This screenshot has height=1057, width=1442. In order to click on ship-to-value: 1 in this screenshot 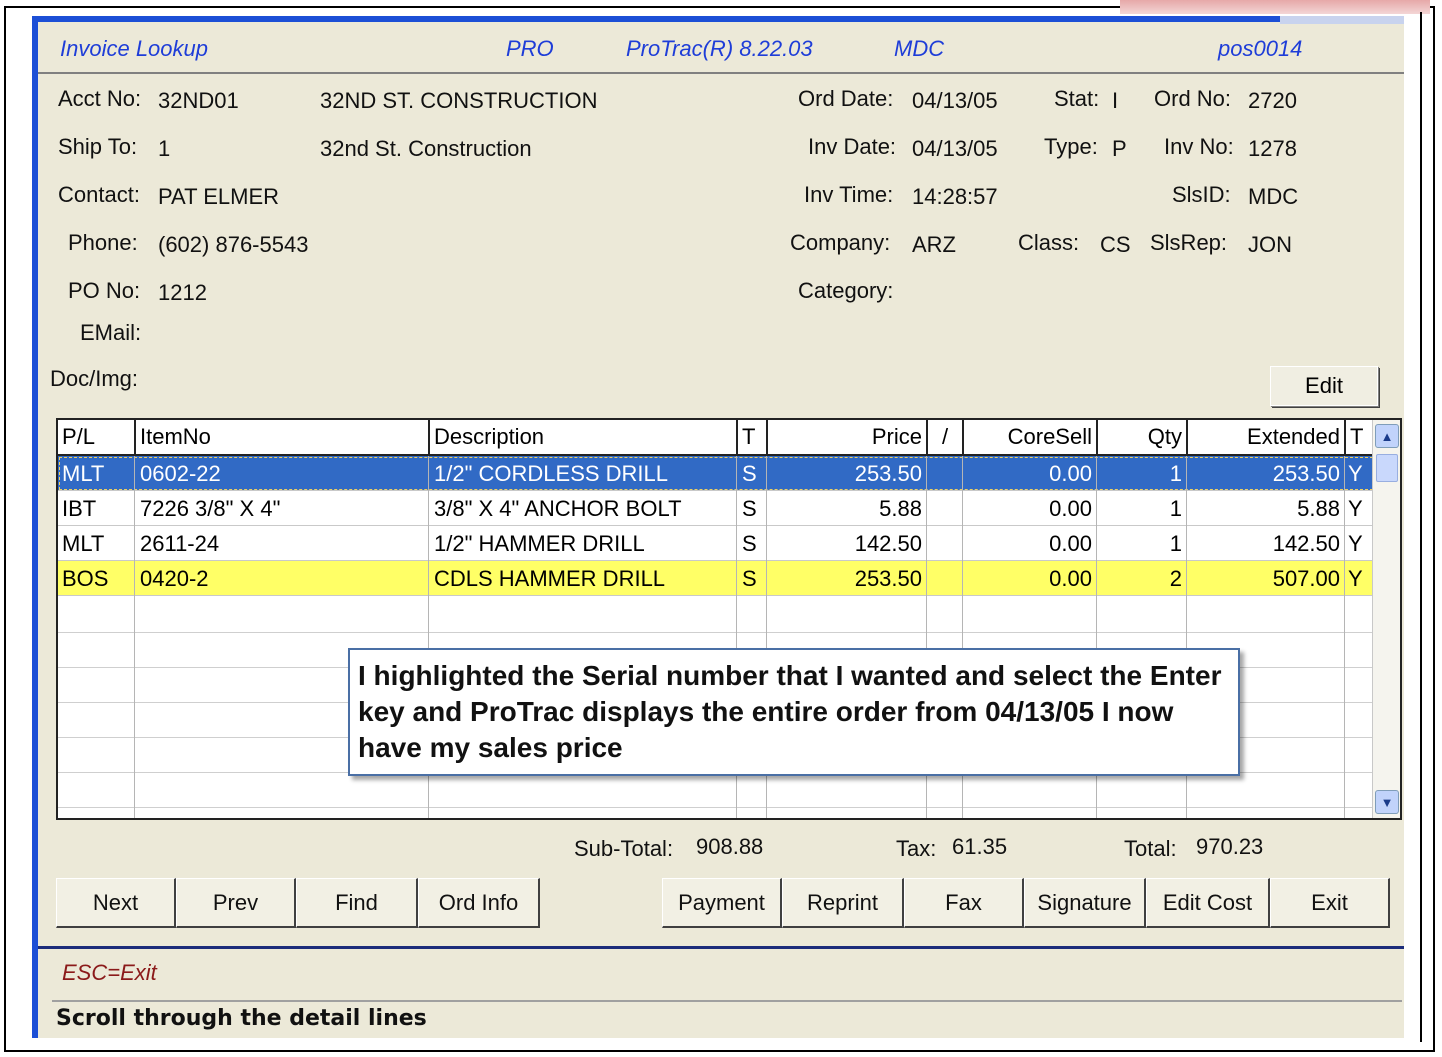, I will do `click(164, 148)`.